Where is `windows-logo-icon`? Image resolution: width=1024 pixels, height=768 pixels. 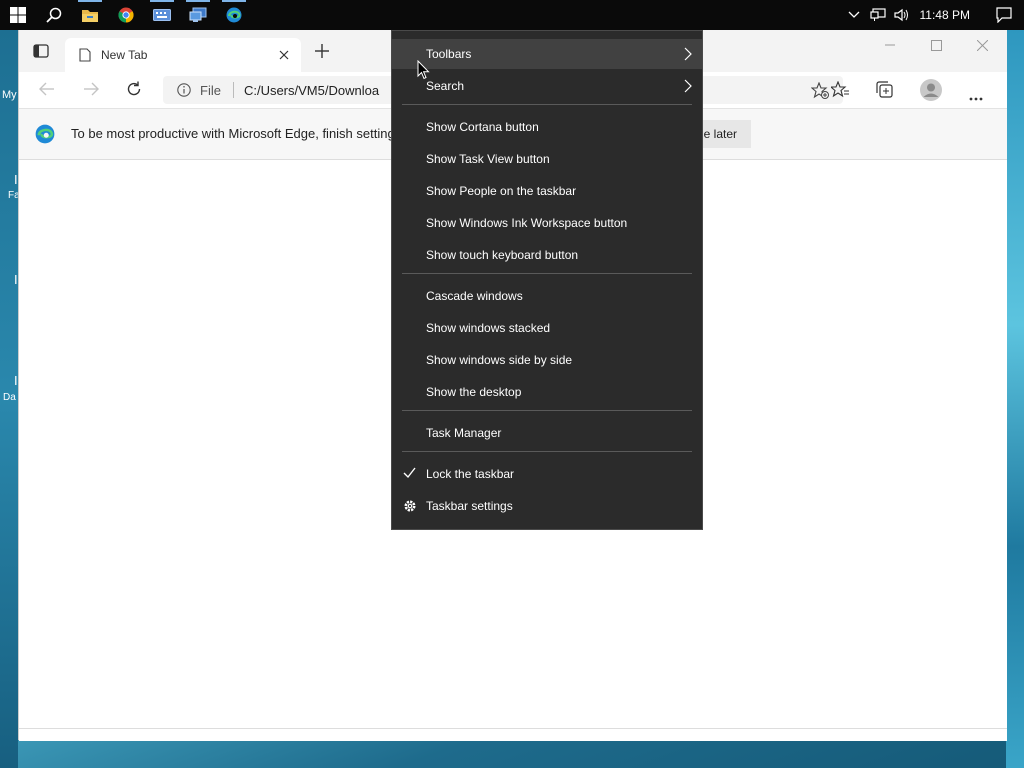
windows-logo-icon is located at coordinates (18, 15).